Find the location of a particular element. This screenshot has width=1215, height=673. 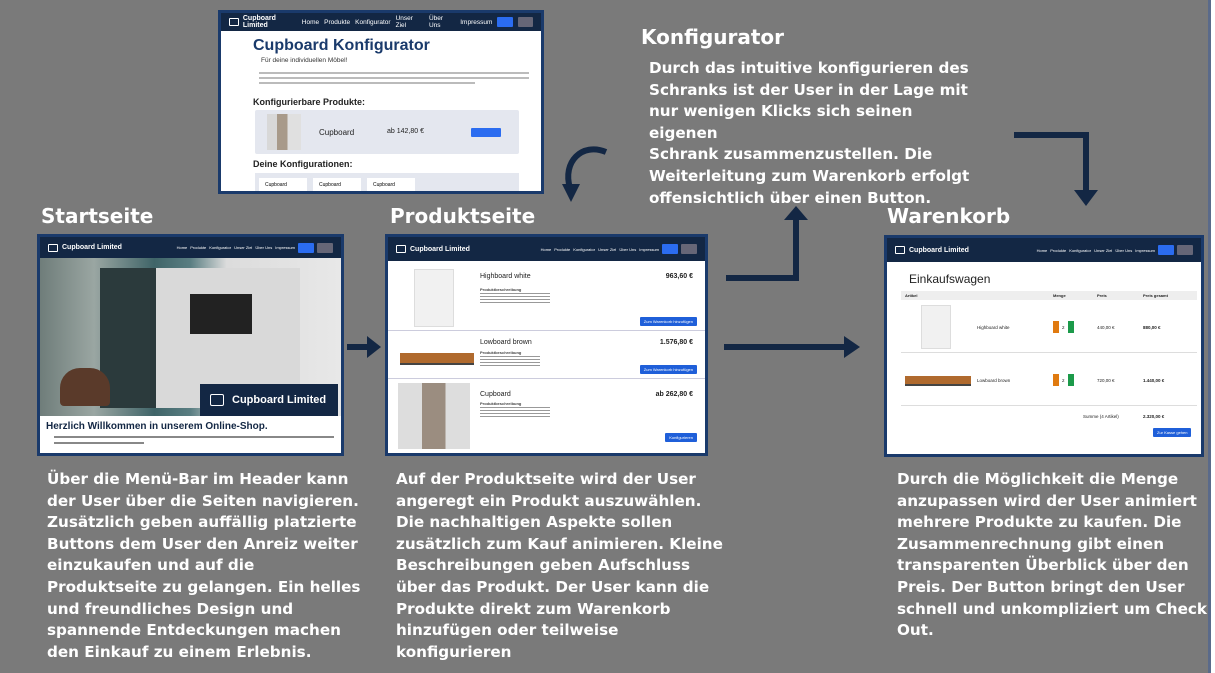

cart-table-header: Artikel Menge Preis Preis gesamt is located at coordinates (1049, 295).